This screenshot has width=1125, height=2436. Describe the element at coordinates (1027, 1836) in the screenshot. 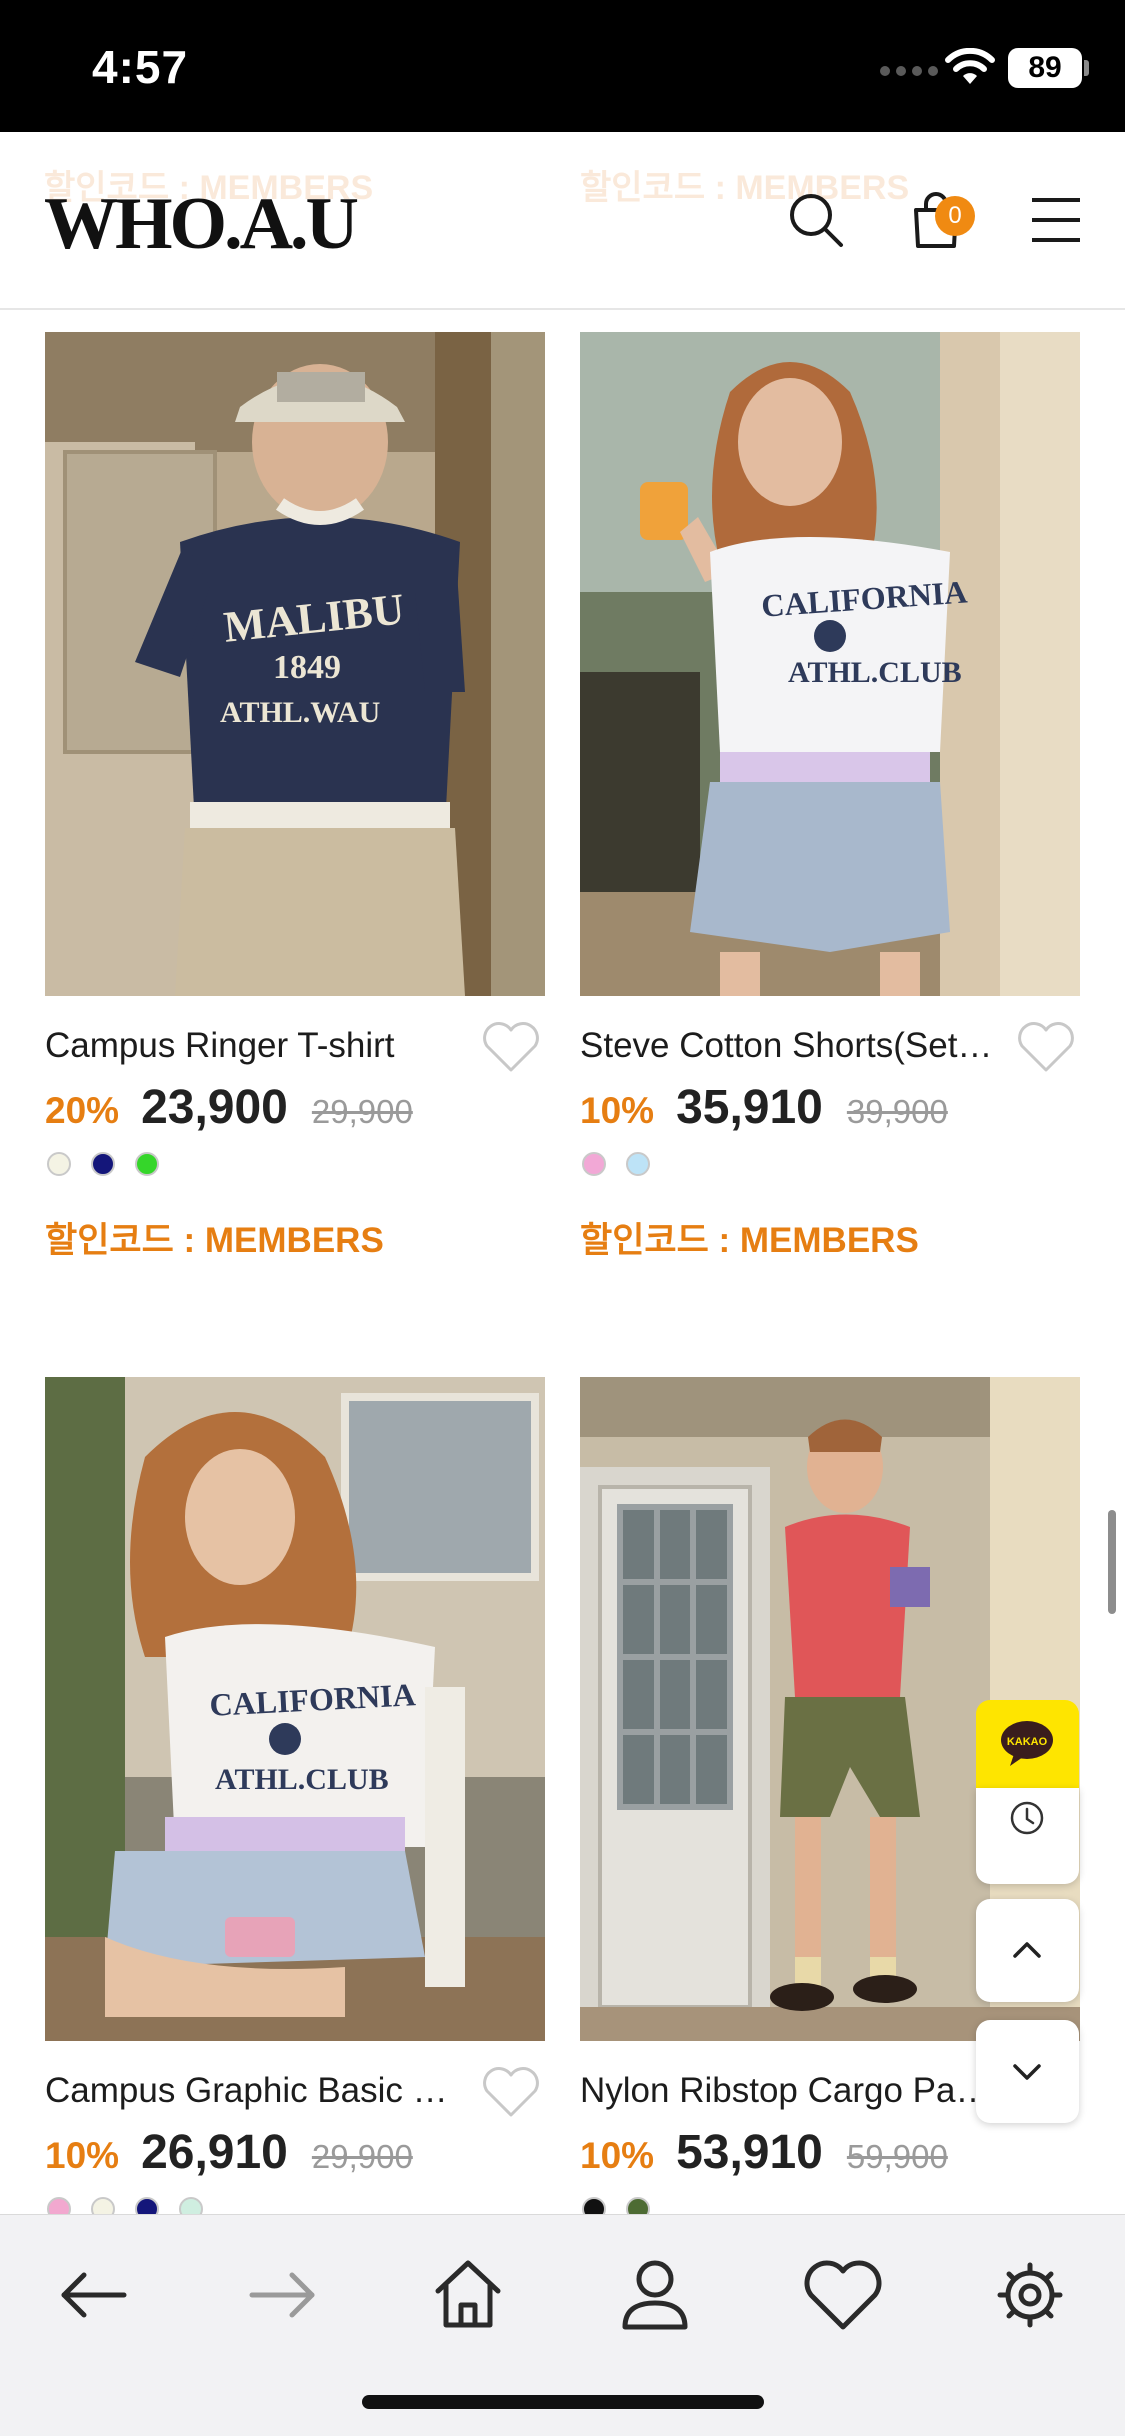

I see `recently-viewed-button` at that location.